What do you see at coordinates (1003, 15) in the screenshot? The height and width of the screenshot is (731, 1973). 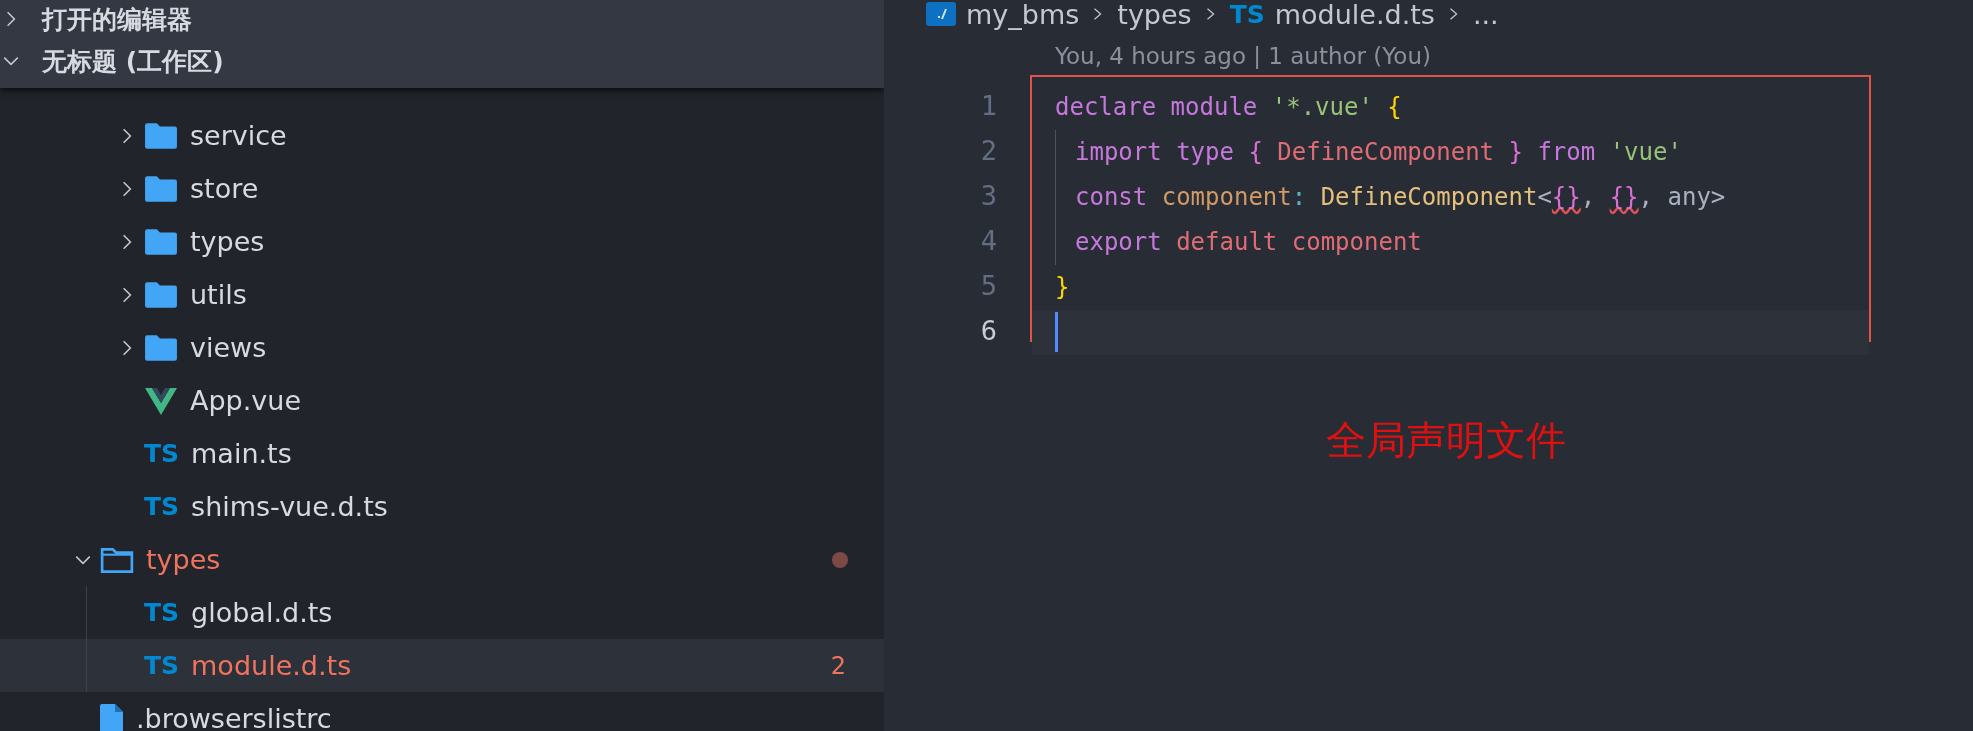 I see `breadcrumb-item: my_bms` at bounding box center [1003, 15].